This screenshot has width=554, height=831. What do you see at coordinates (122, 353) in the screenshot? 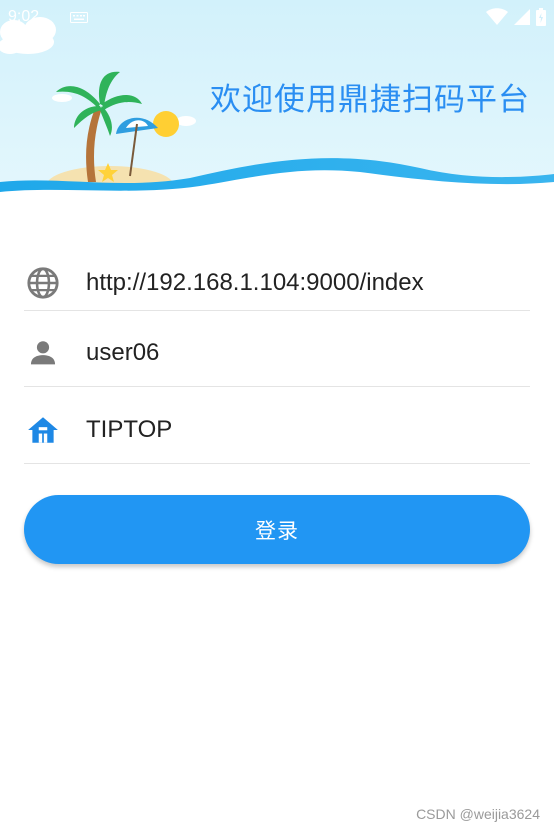
I see `username-value: user06` at bounding box center [122, 353].